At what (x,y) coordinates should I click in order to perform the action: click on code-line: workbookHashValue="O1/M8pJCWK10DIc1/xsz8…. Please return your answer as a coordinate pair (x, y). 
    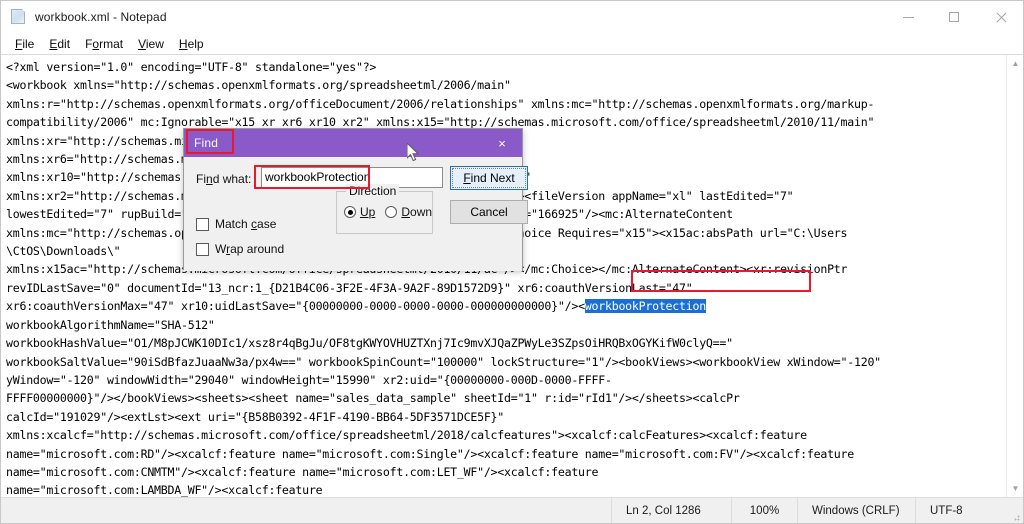
    Looking at the image, I should click on (369, 343).